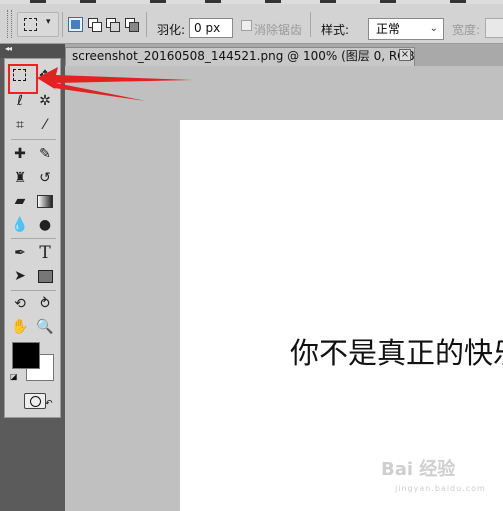  I want to click on arrow-shape, so click(115, 84).